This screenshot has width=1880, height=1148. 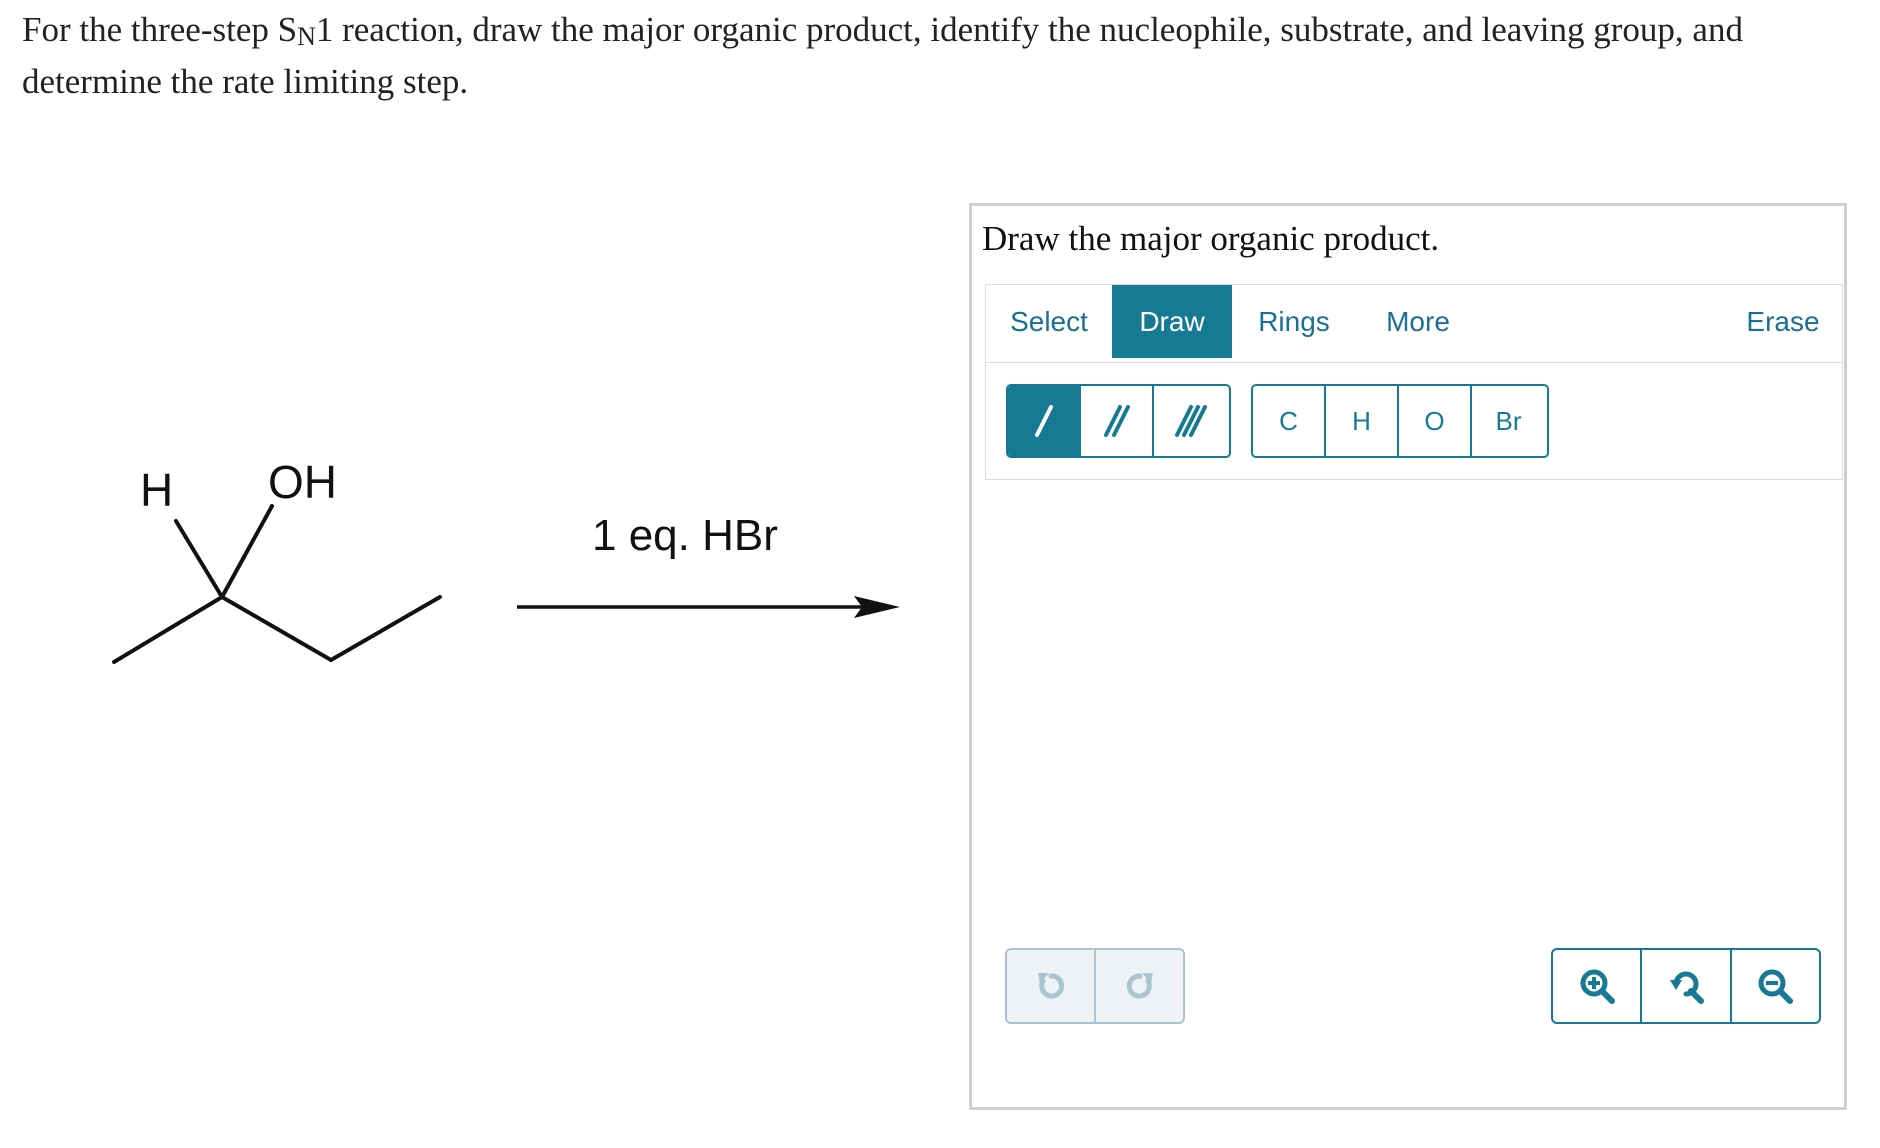 I want to click on redo-icon, so click(x=1139, y=986).